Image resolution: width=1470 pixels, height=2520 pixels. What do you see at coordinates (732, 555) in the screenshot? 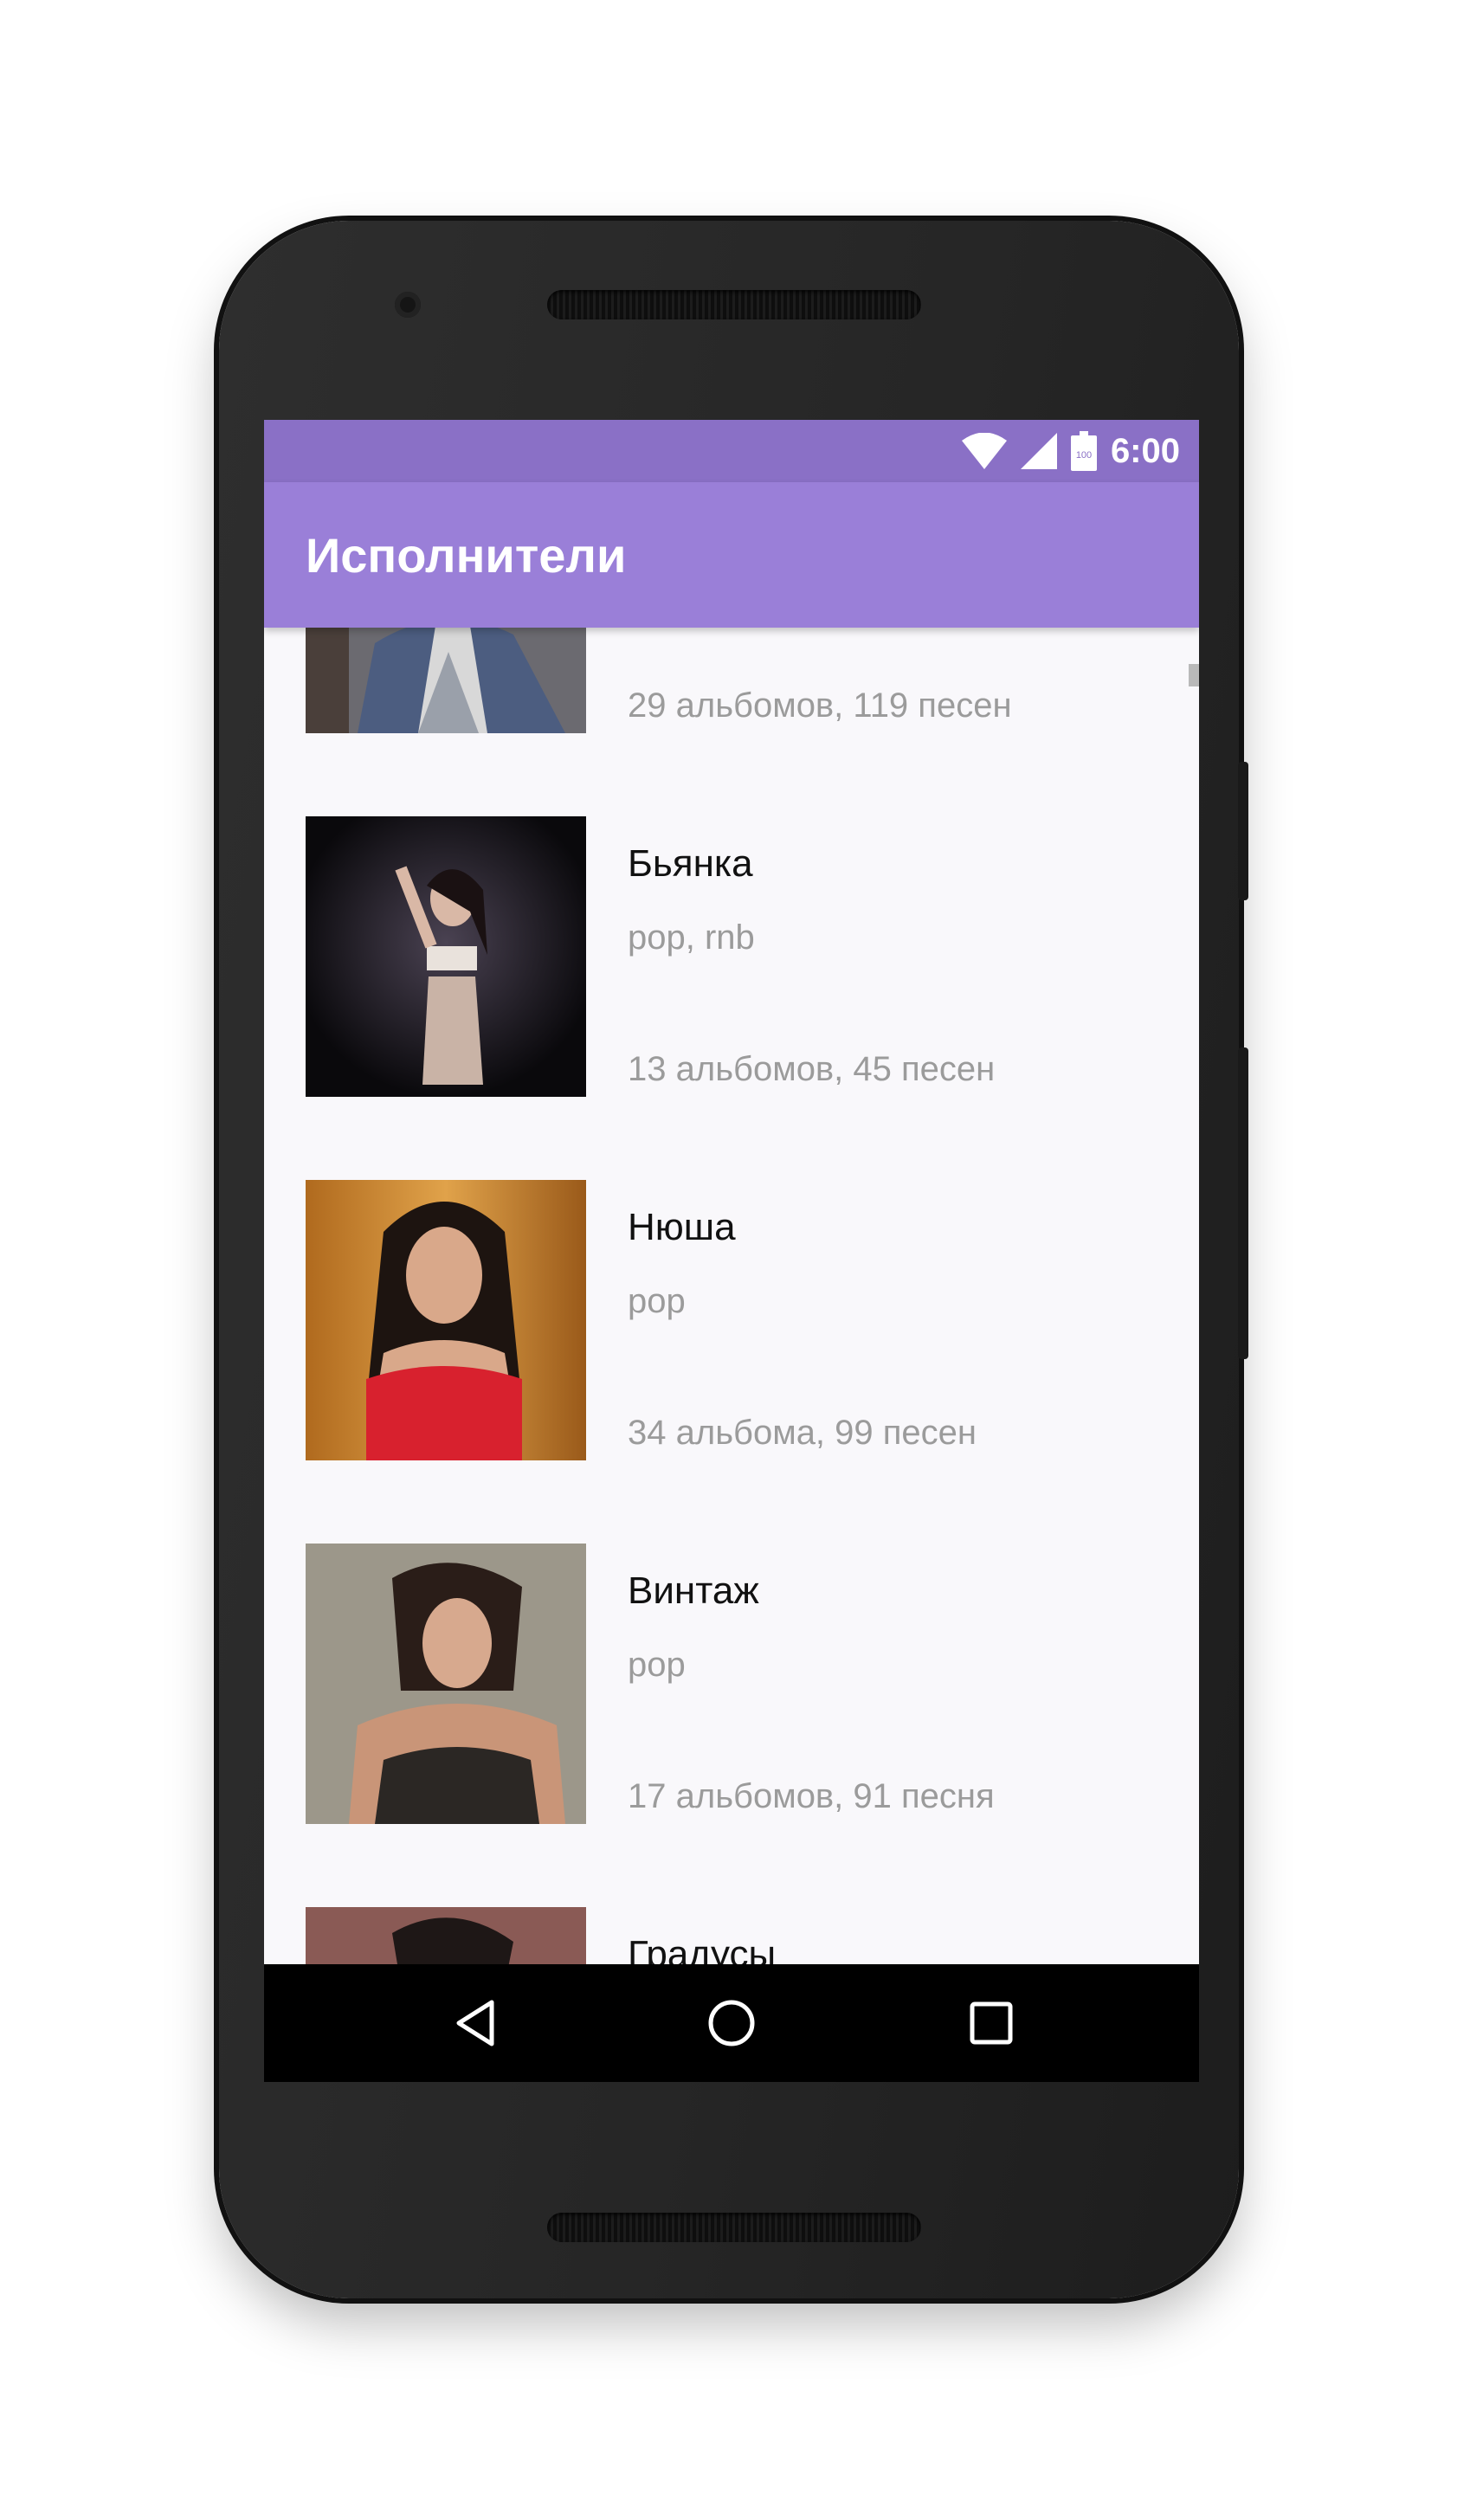
I see `app-bar: Исполнители` at bounding box center [732, 555].